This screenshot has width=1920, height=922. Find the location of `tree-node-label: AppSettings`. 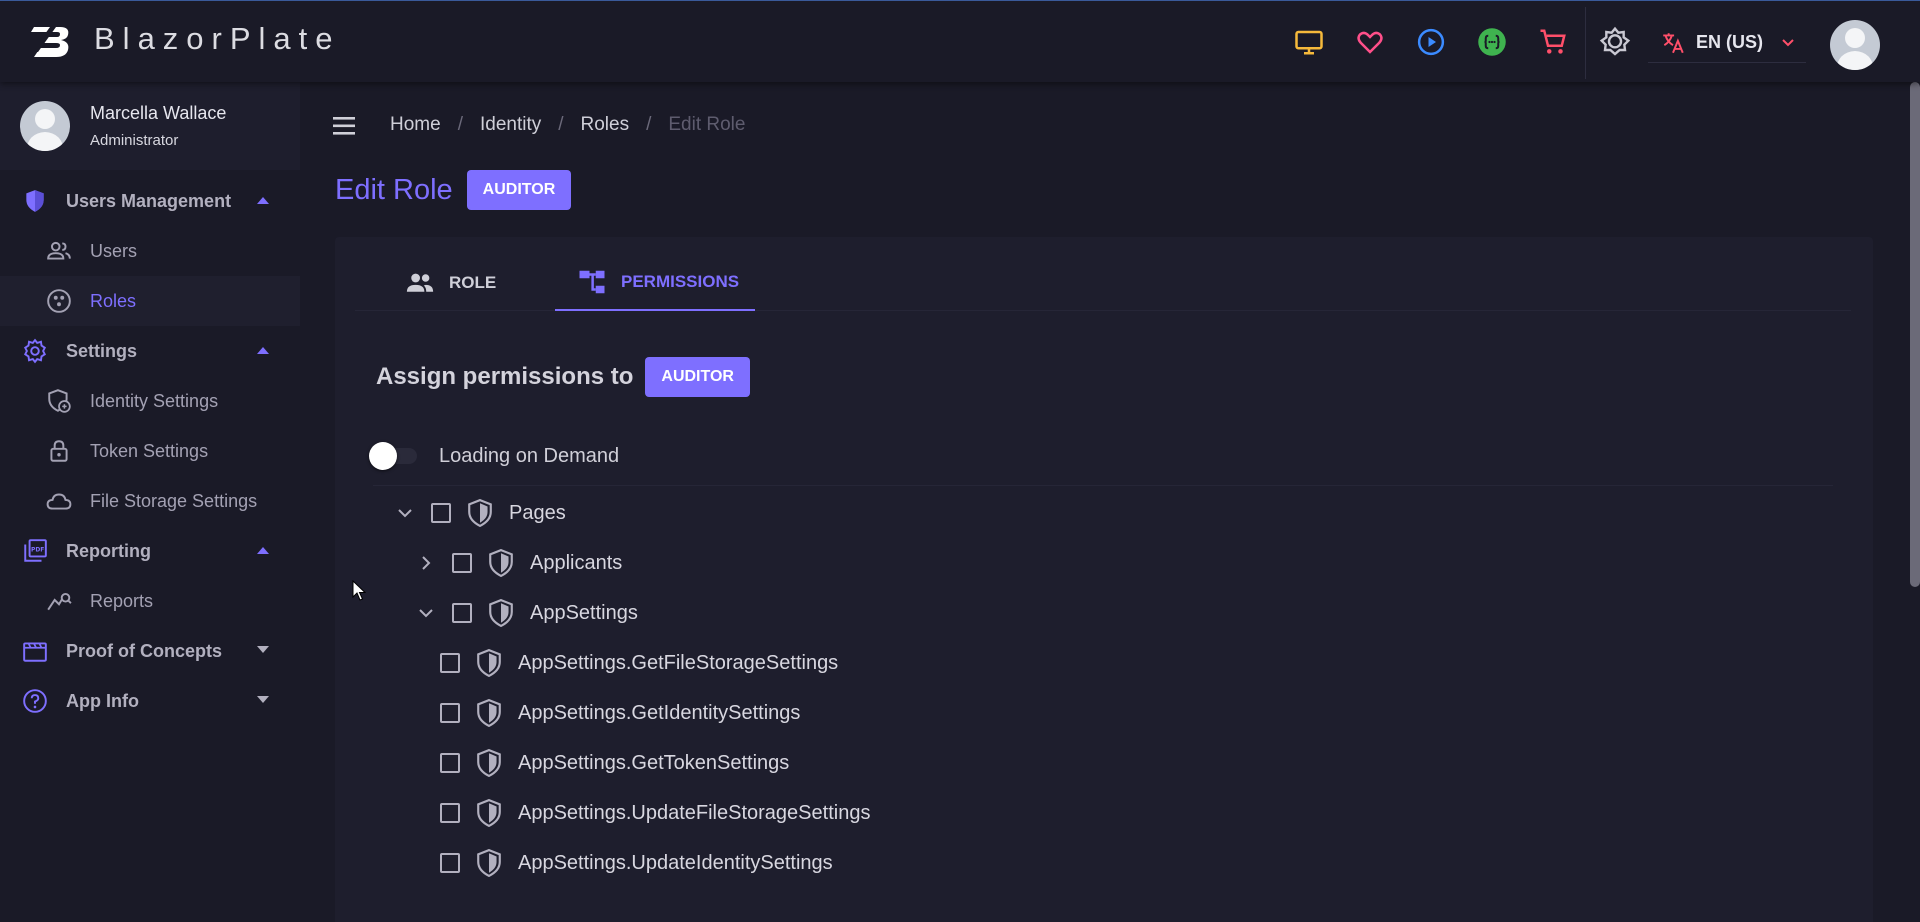

tree-node-label: AppSettings is located at coordinates (584, 612).